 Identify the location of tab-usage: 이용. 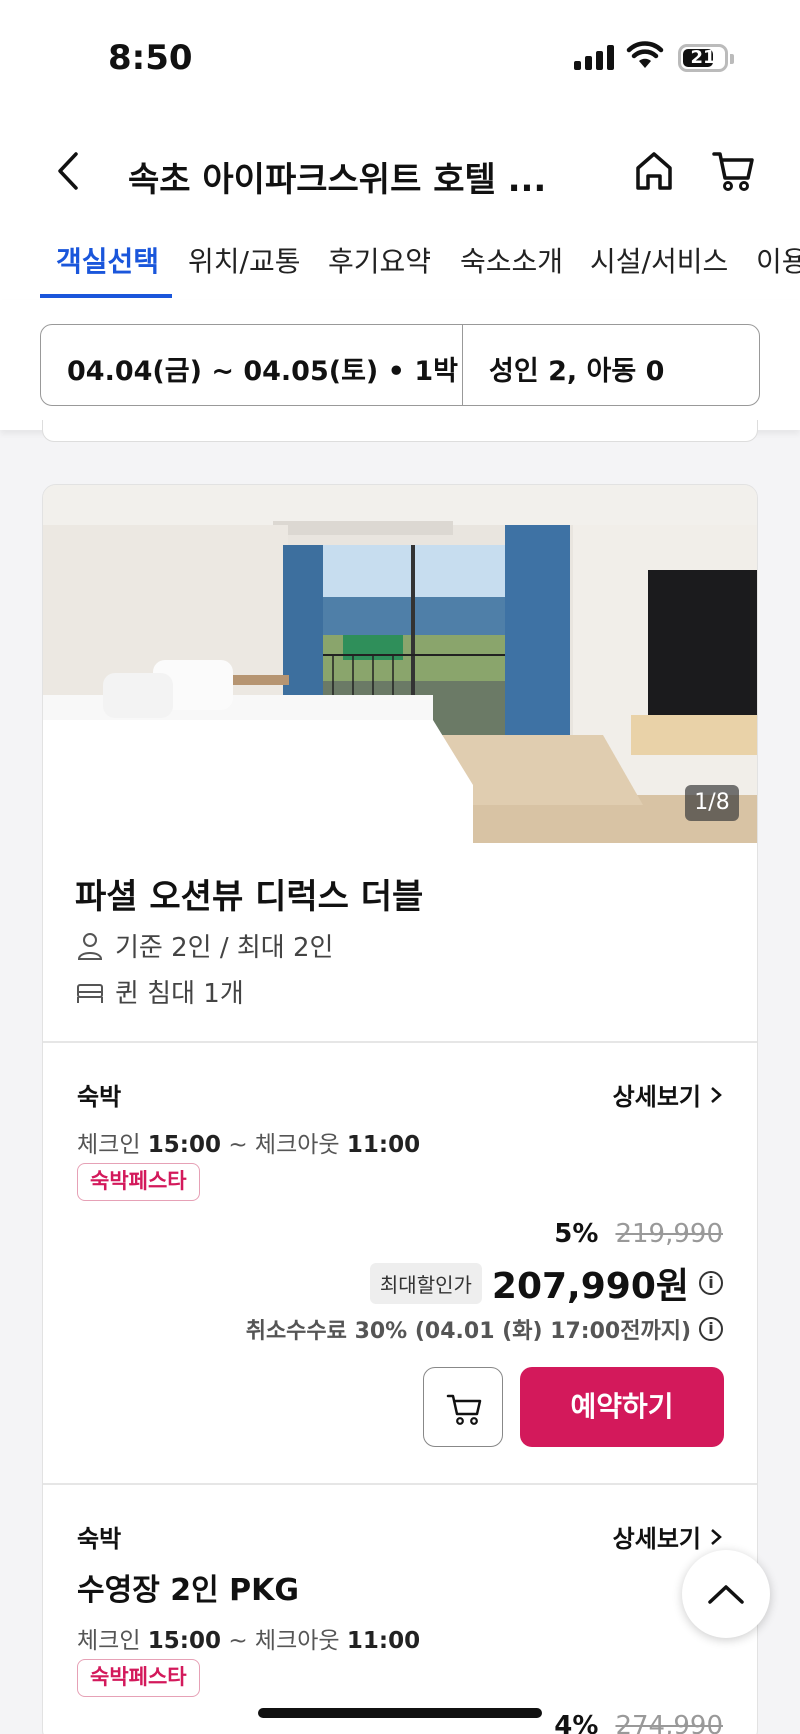
(778, 260).